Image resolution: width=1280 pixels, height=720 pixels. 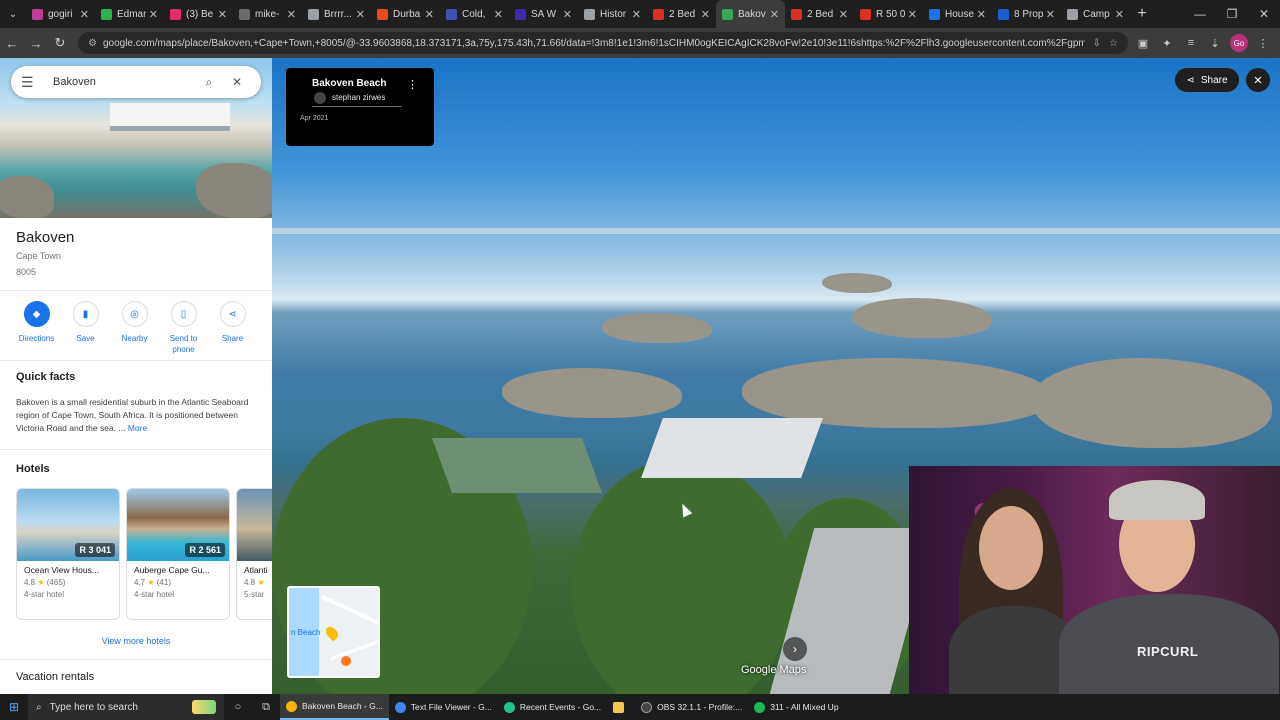 I want to click on hamburger-menu-icon: ☰, so click(x=33, y=82).